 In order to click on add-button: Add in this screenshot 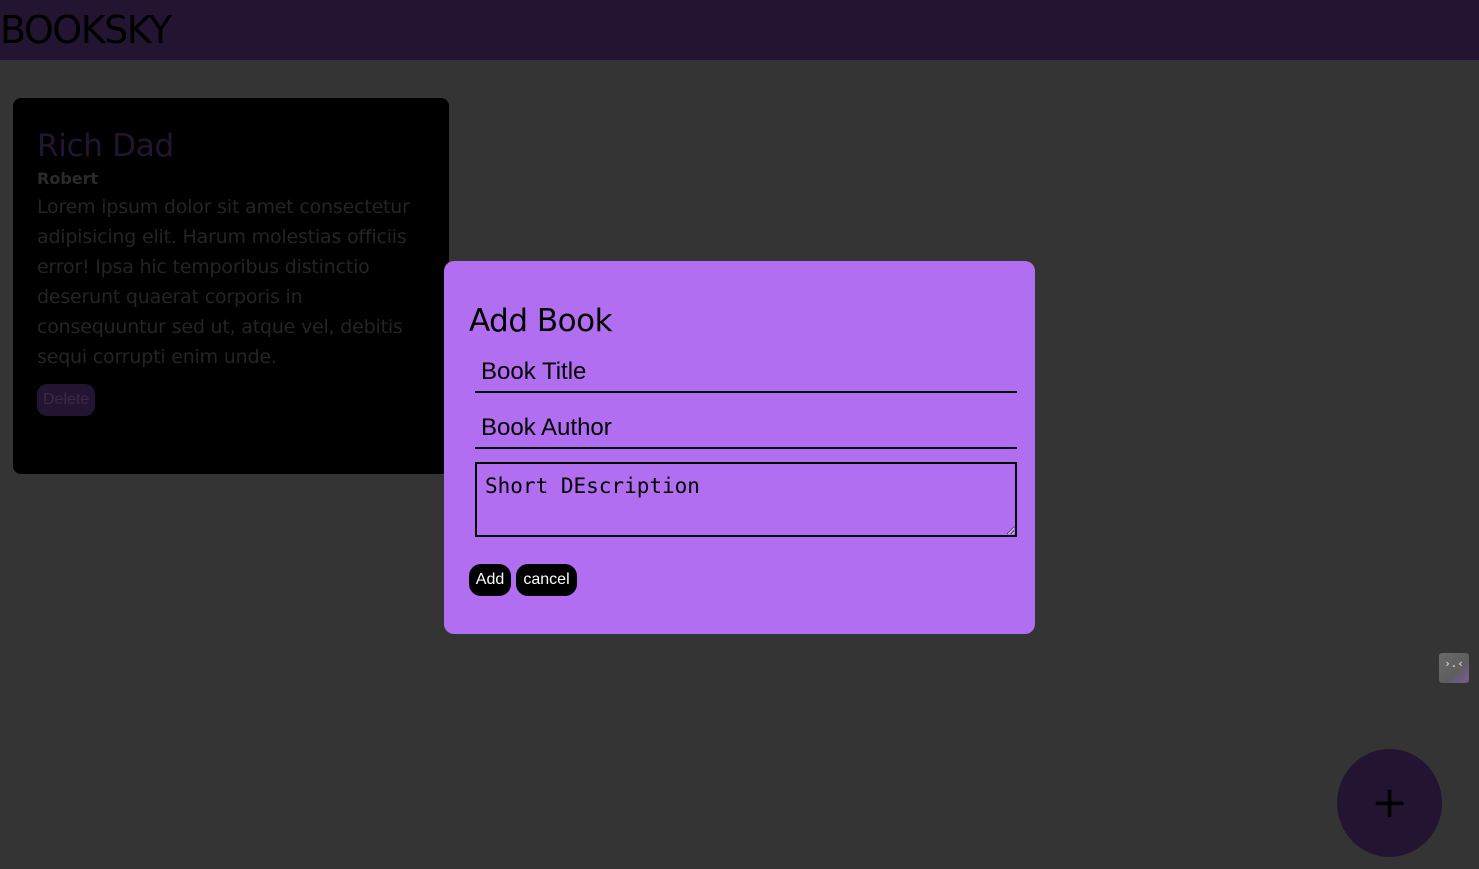, I will do `click(490, 580)`.